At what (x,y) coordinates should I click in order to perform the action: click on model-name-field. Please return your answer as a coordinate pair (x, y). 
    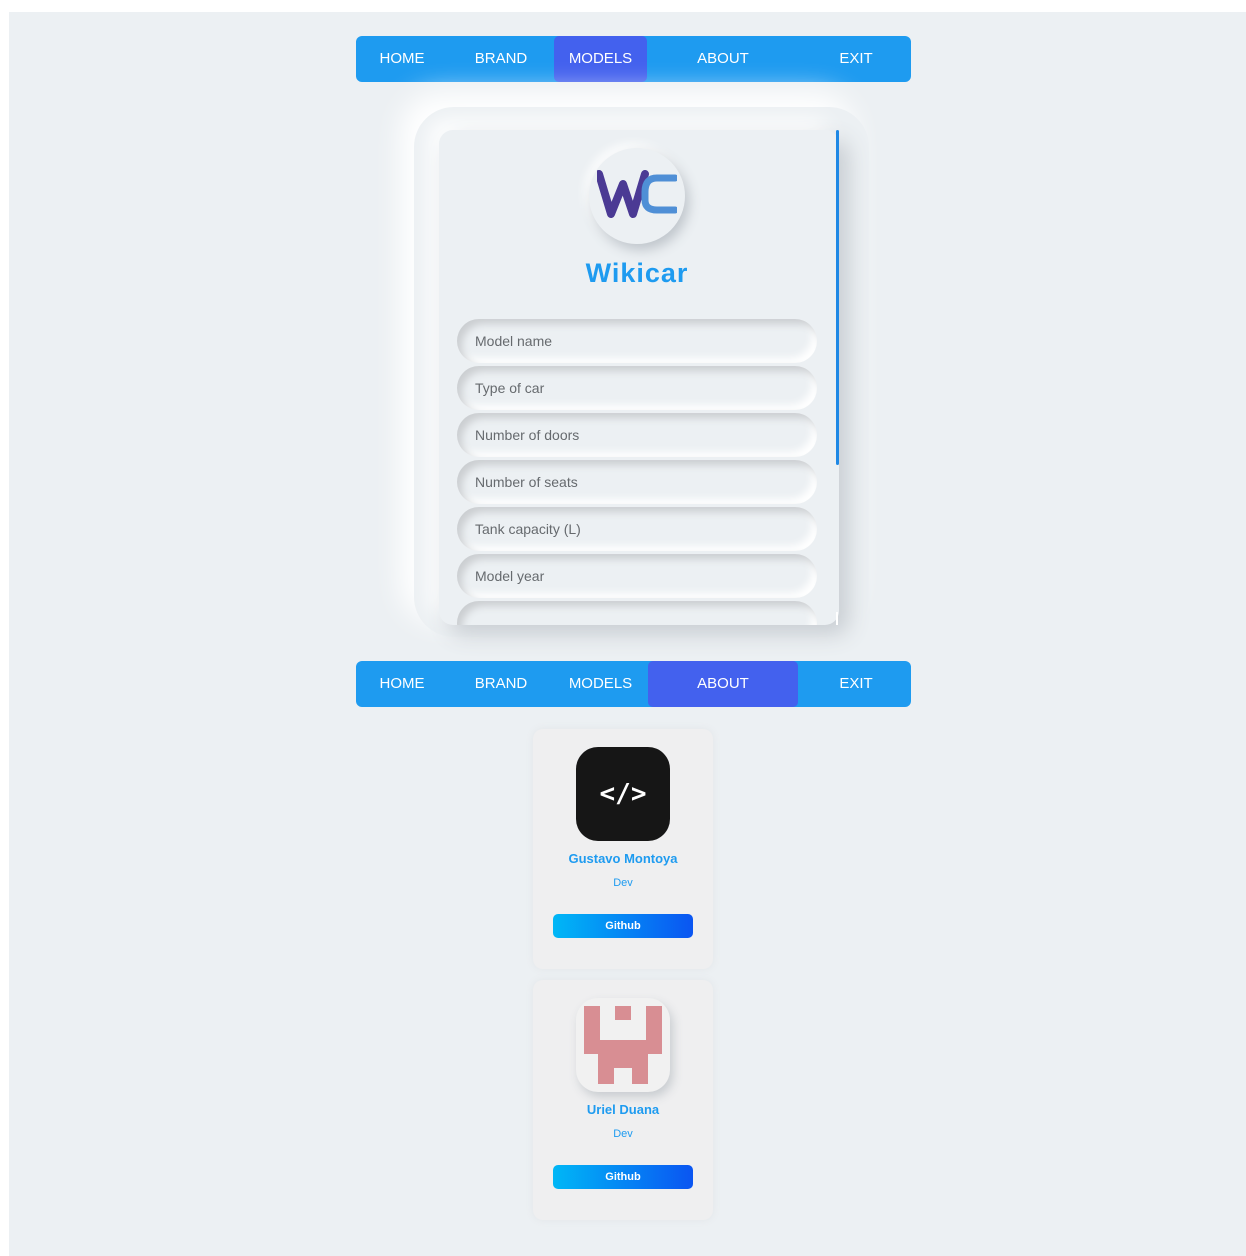
    Looking at the image, I should click on (637, 341).